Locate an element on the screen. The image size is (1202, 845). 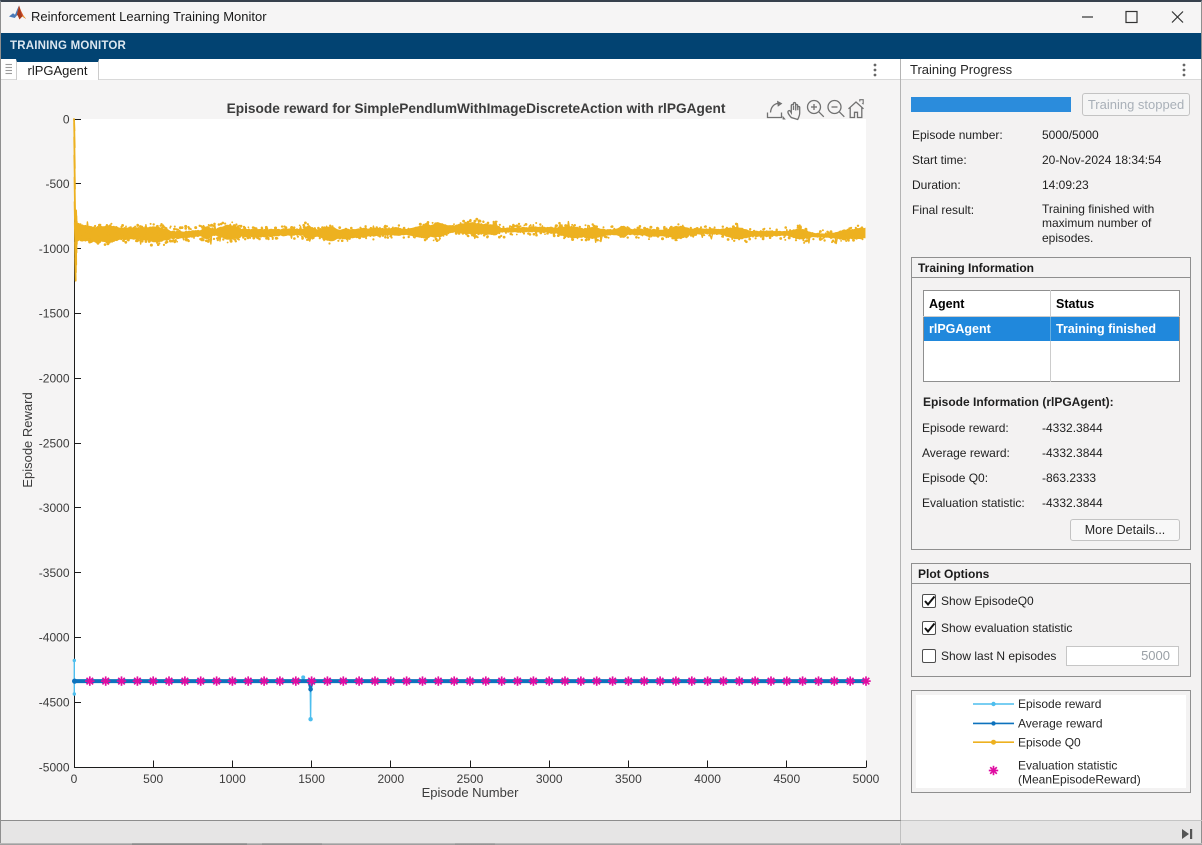
svg-text: Average reward is located at coordinates (1060, 724).